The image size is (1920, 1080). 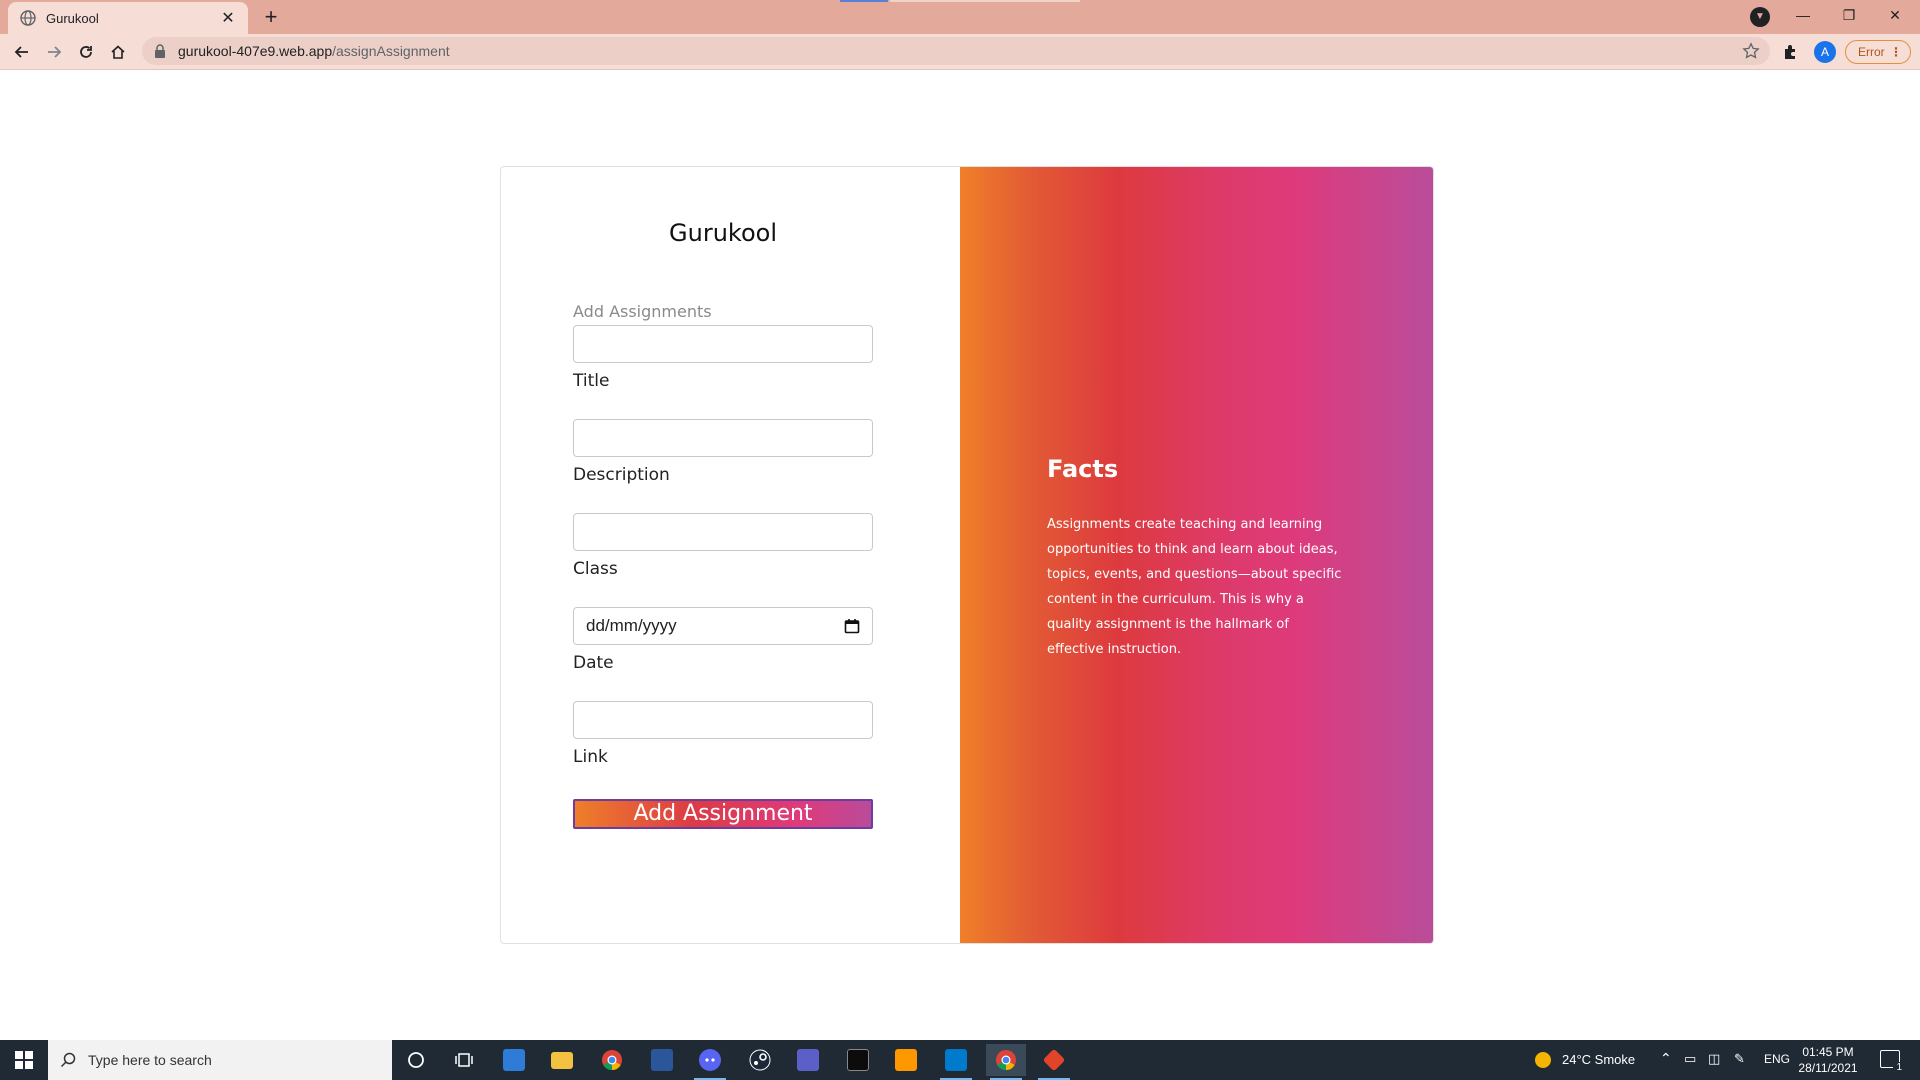 What do you see at coordinates (1896, 52) in the screenshot?
I see `more-menu-icon: ⋮` at bounding box center [1896, 52].